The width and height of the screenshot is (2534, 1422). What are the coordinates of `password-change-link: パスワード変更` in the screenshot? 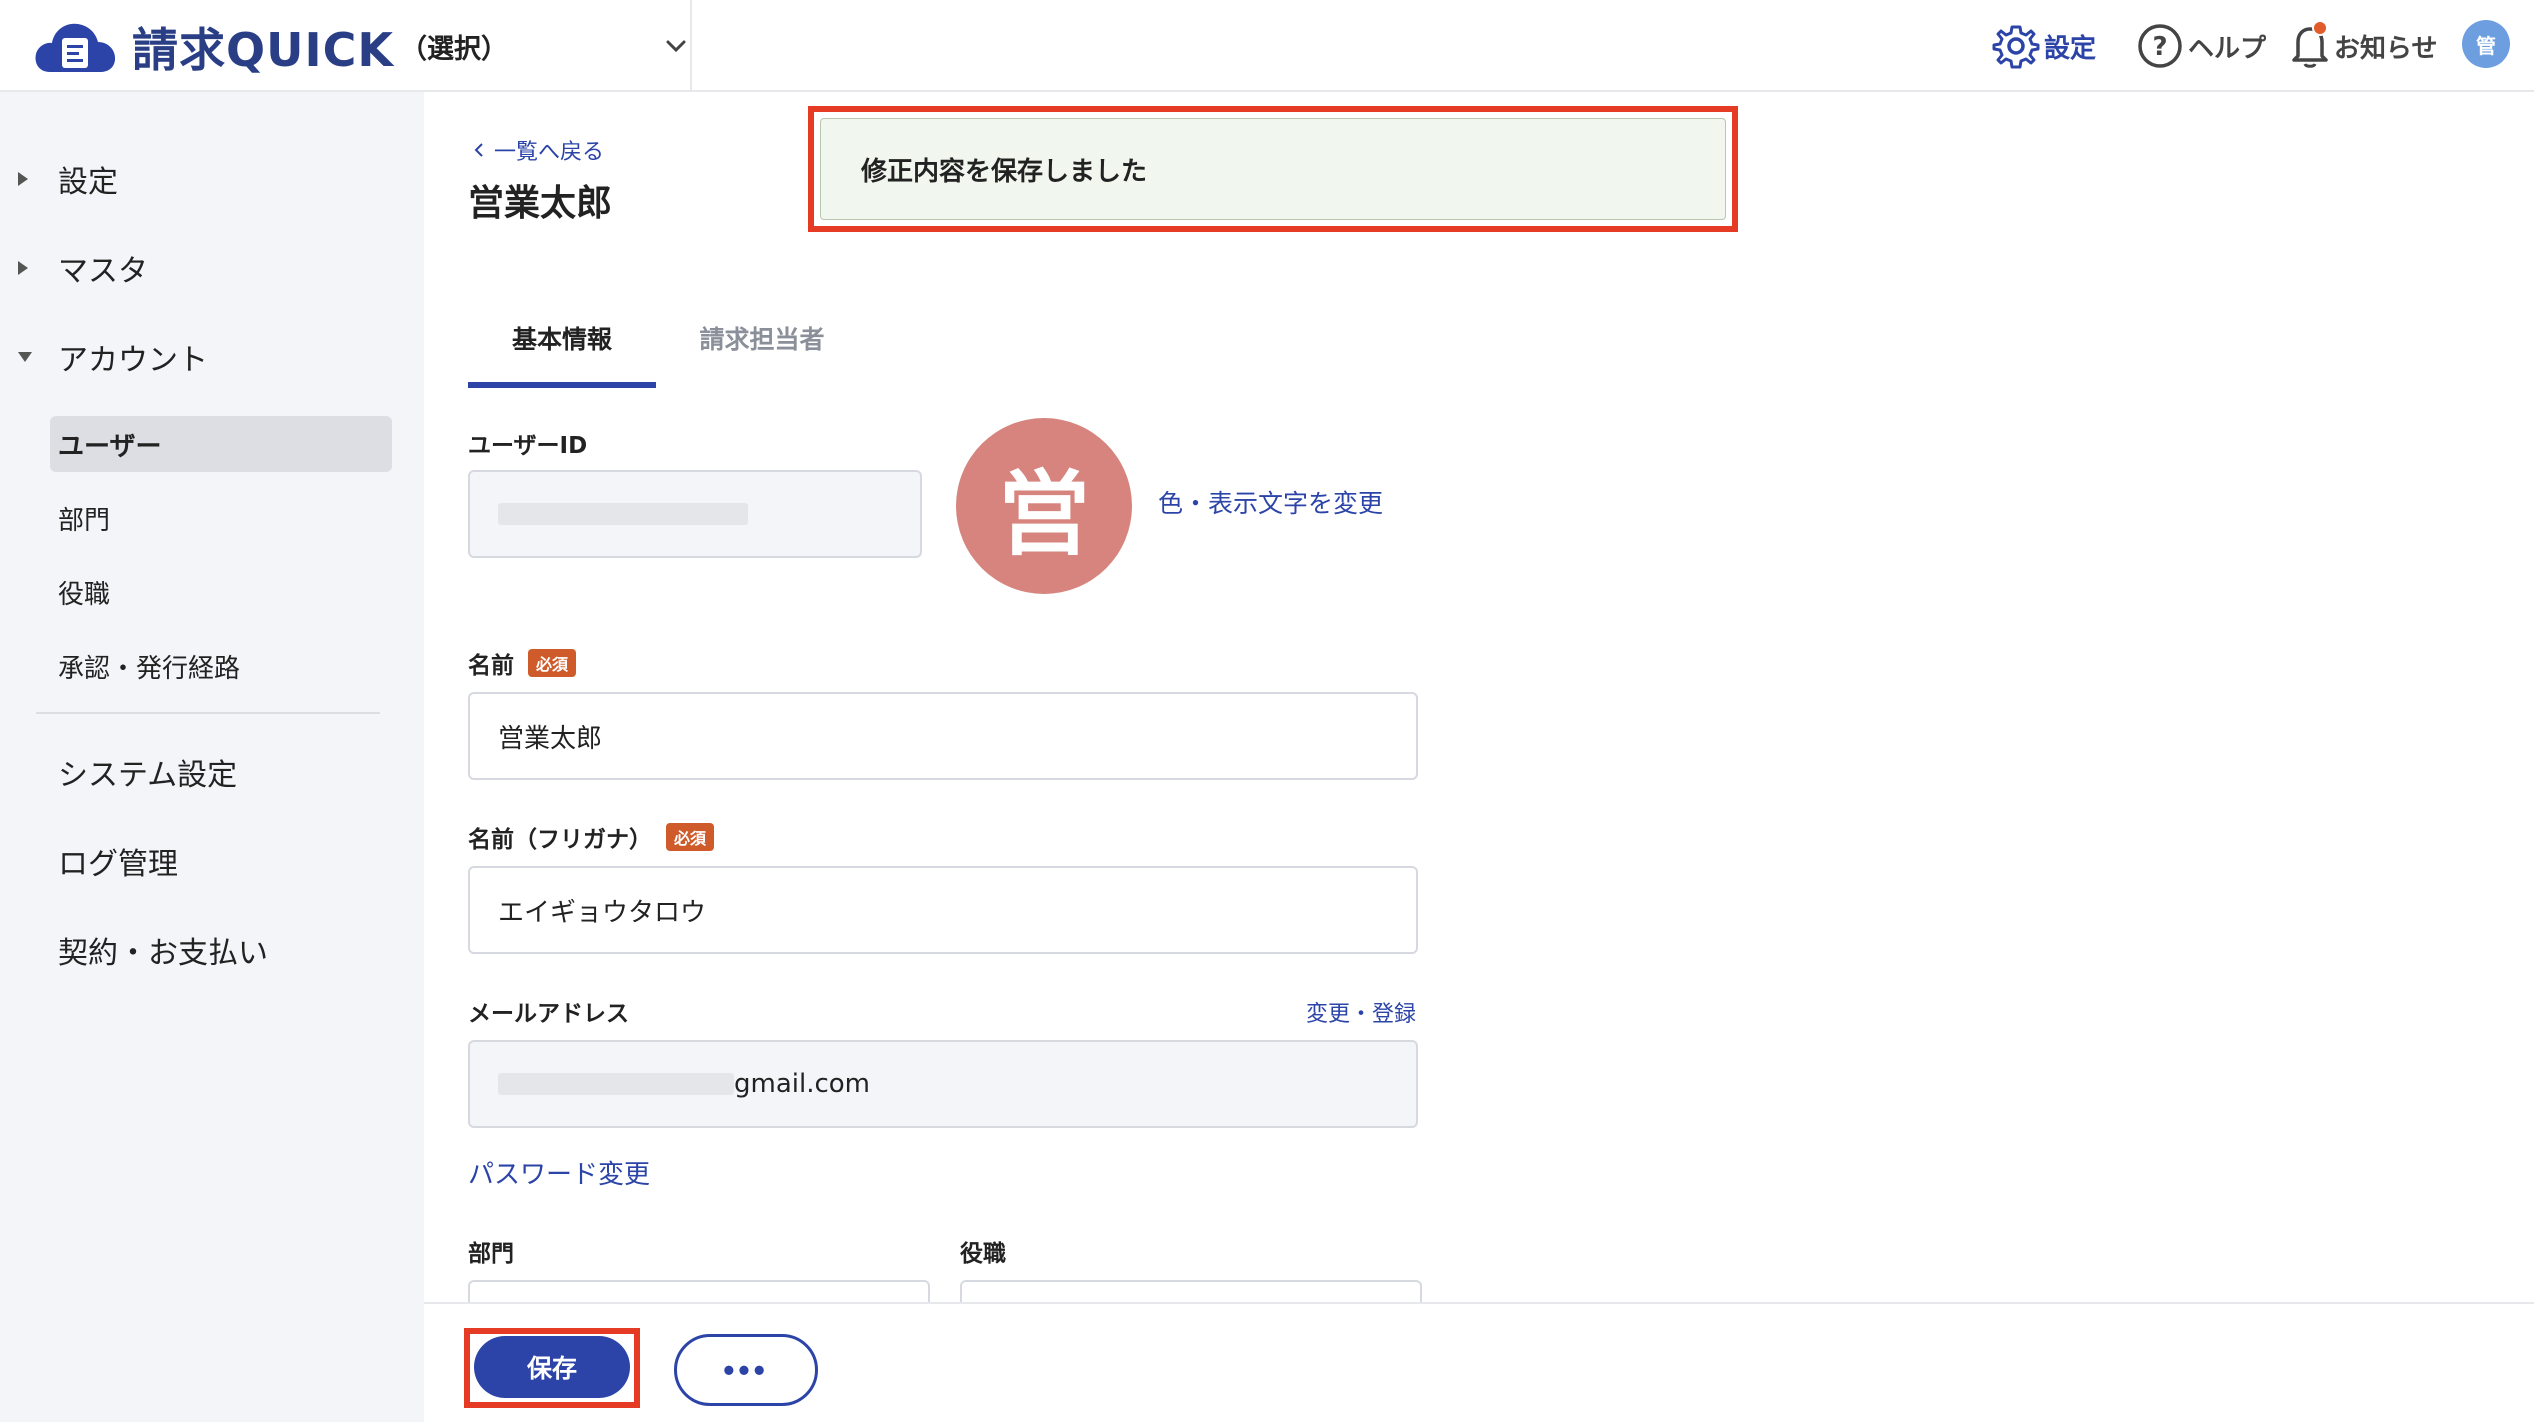 It's located at (559, 1172).